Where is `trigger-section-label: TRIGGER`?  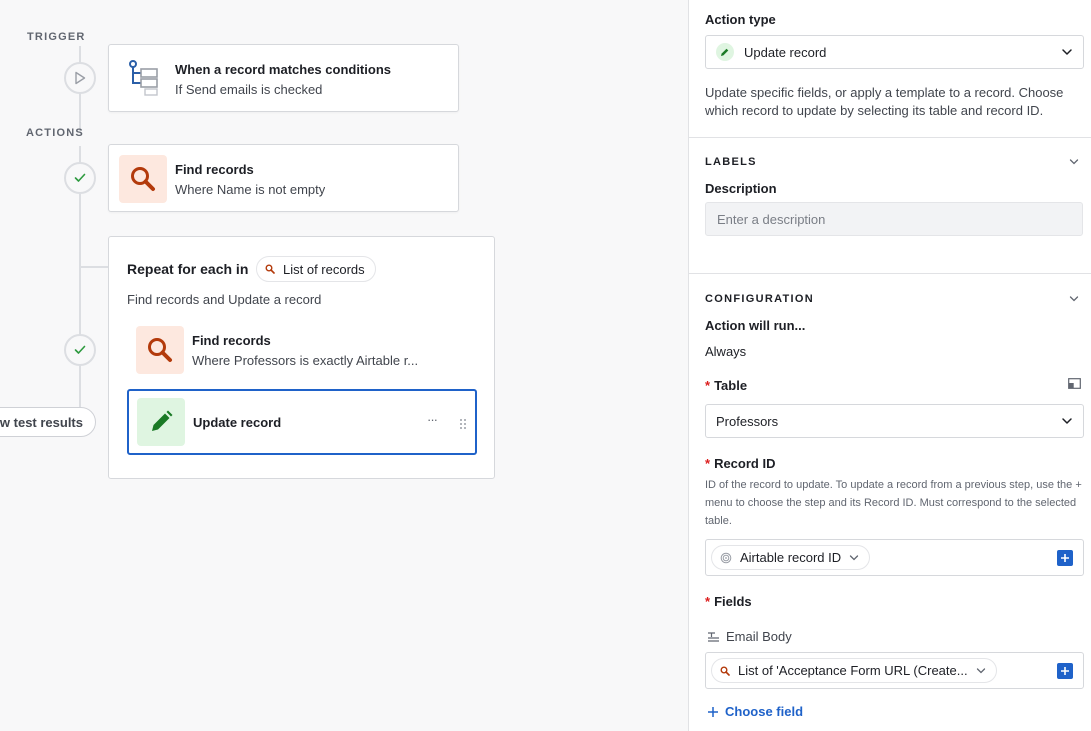
trigger-section-label: TRIGGER is located at coordinates (56, 37).